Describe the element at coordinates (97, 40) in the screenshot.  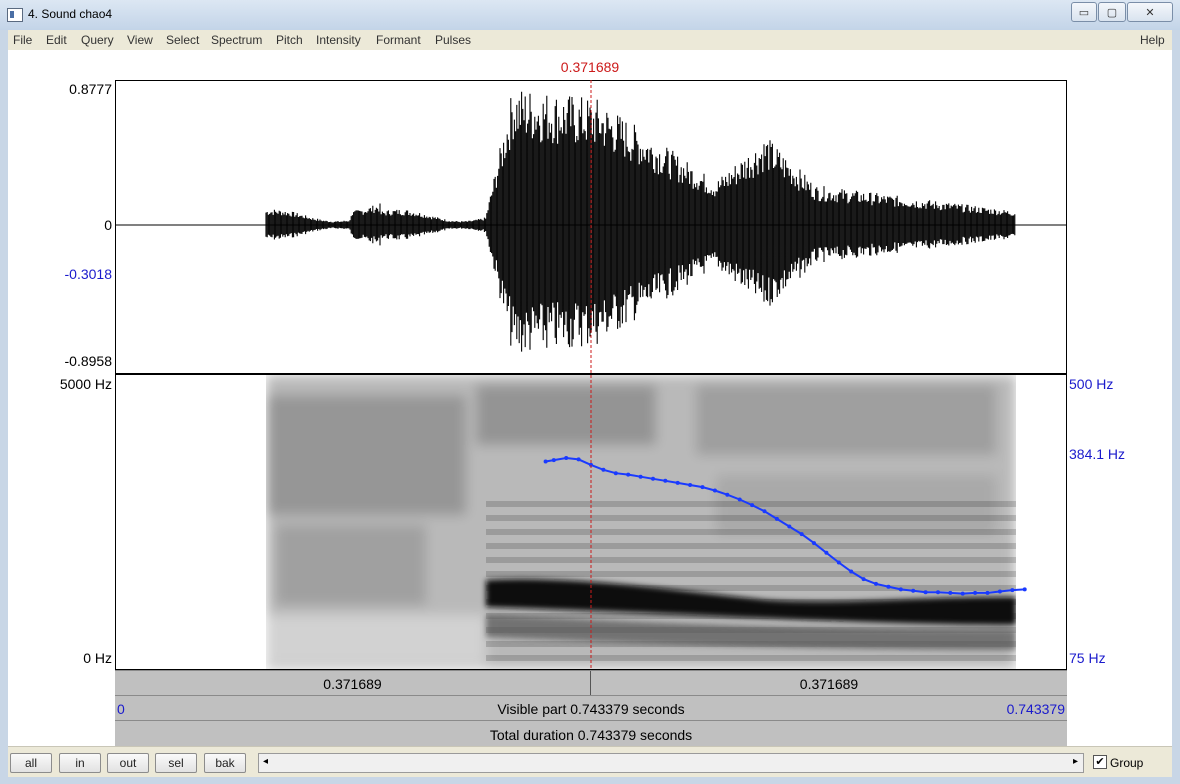
I see `menu-query: Query` at that location.